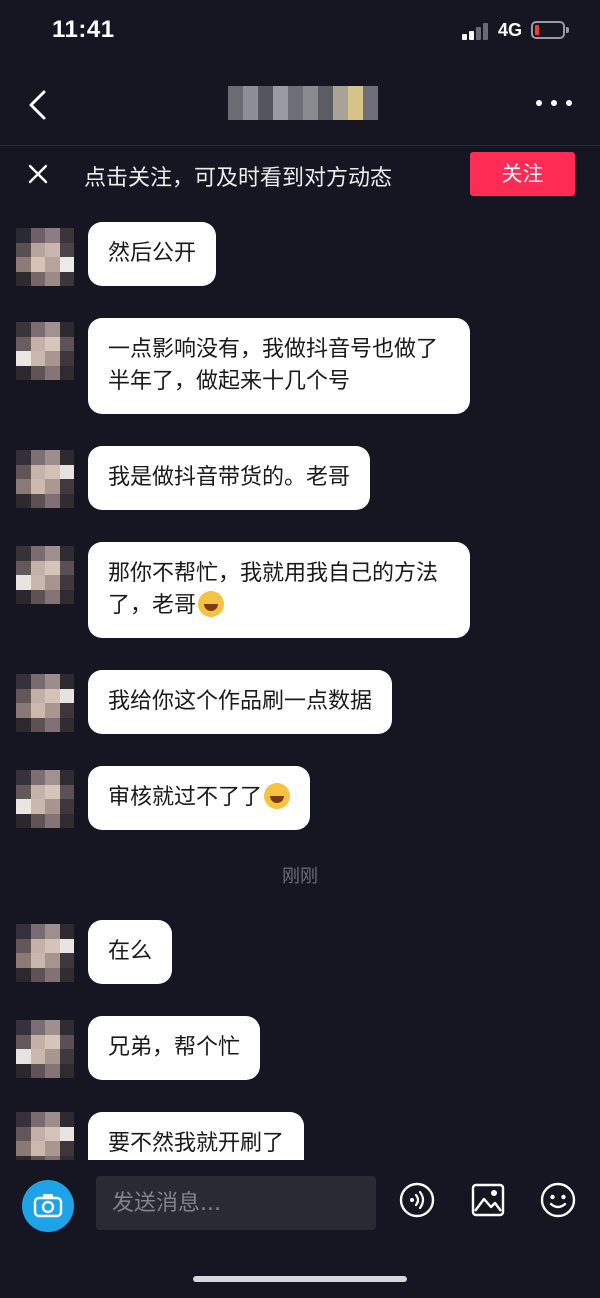 This screenshot has width=600, height=1298. What do you see at coordinates (417, 1200) in the screenshot?
I see `voice-icon` at bounding box center [417, 1200].